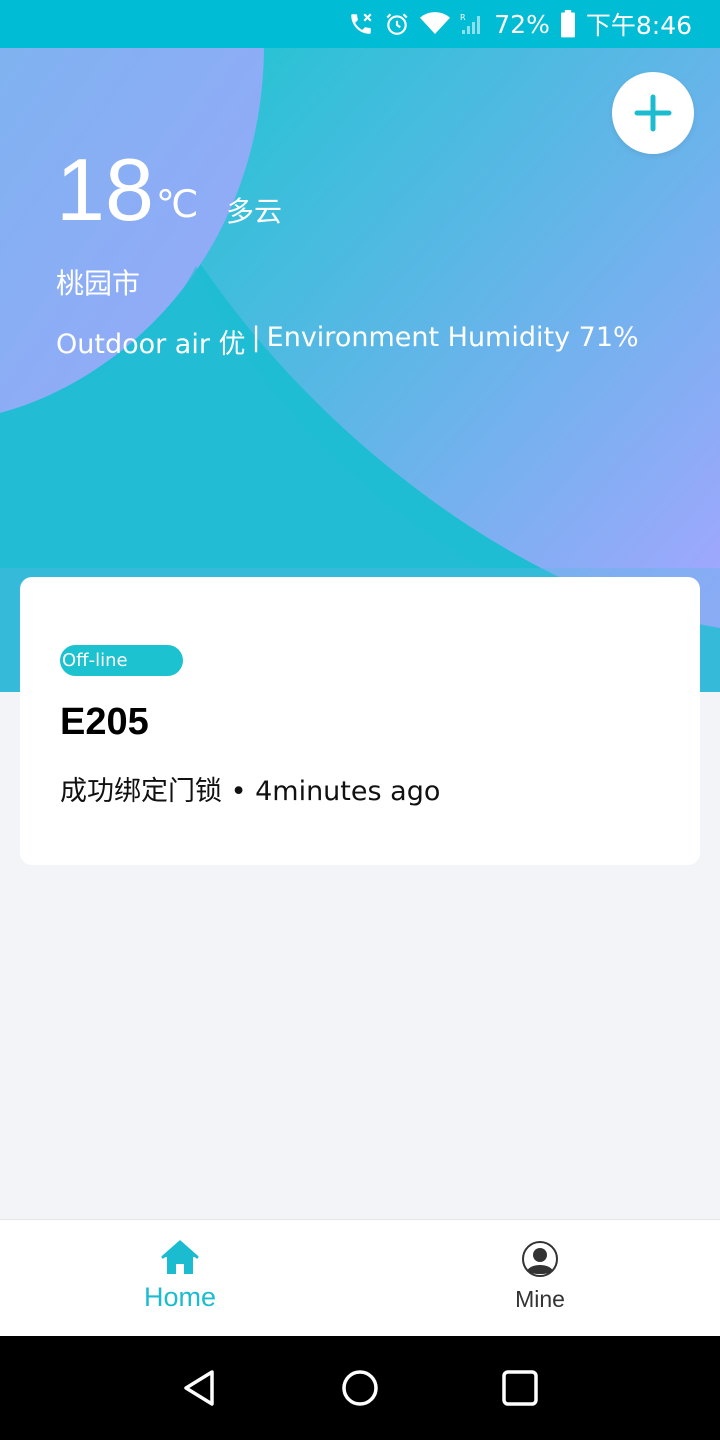  I want to click on call-icon, so click(361, 24).